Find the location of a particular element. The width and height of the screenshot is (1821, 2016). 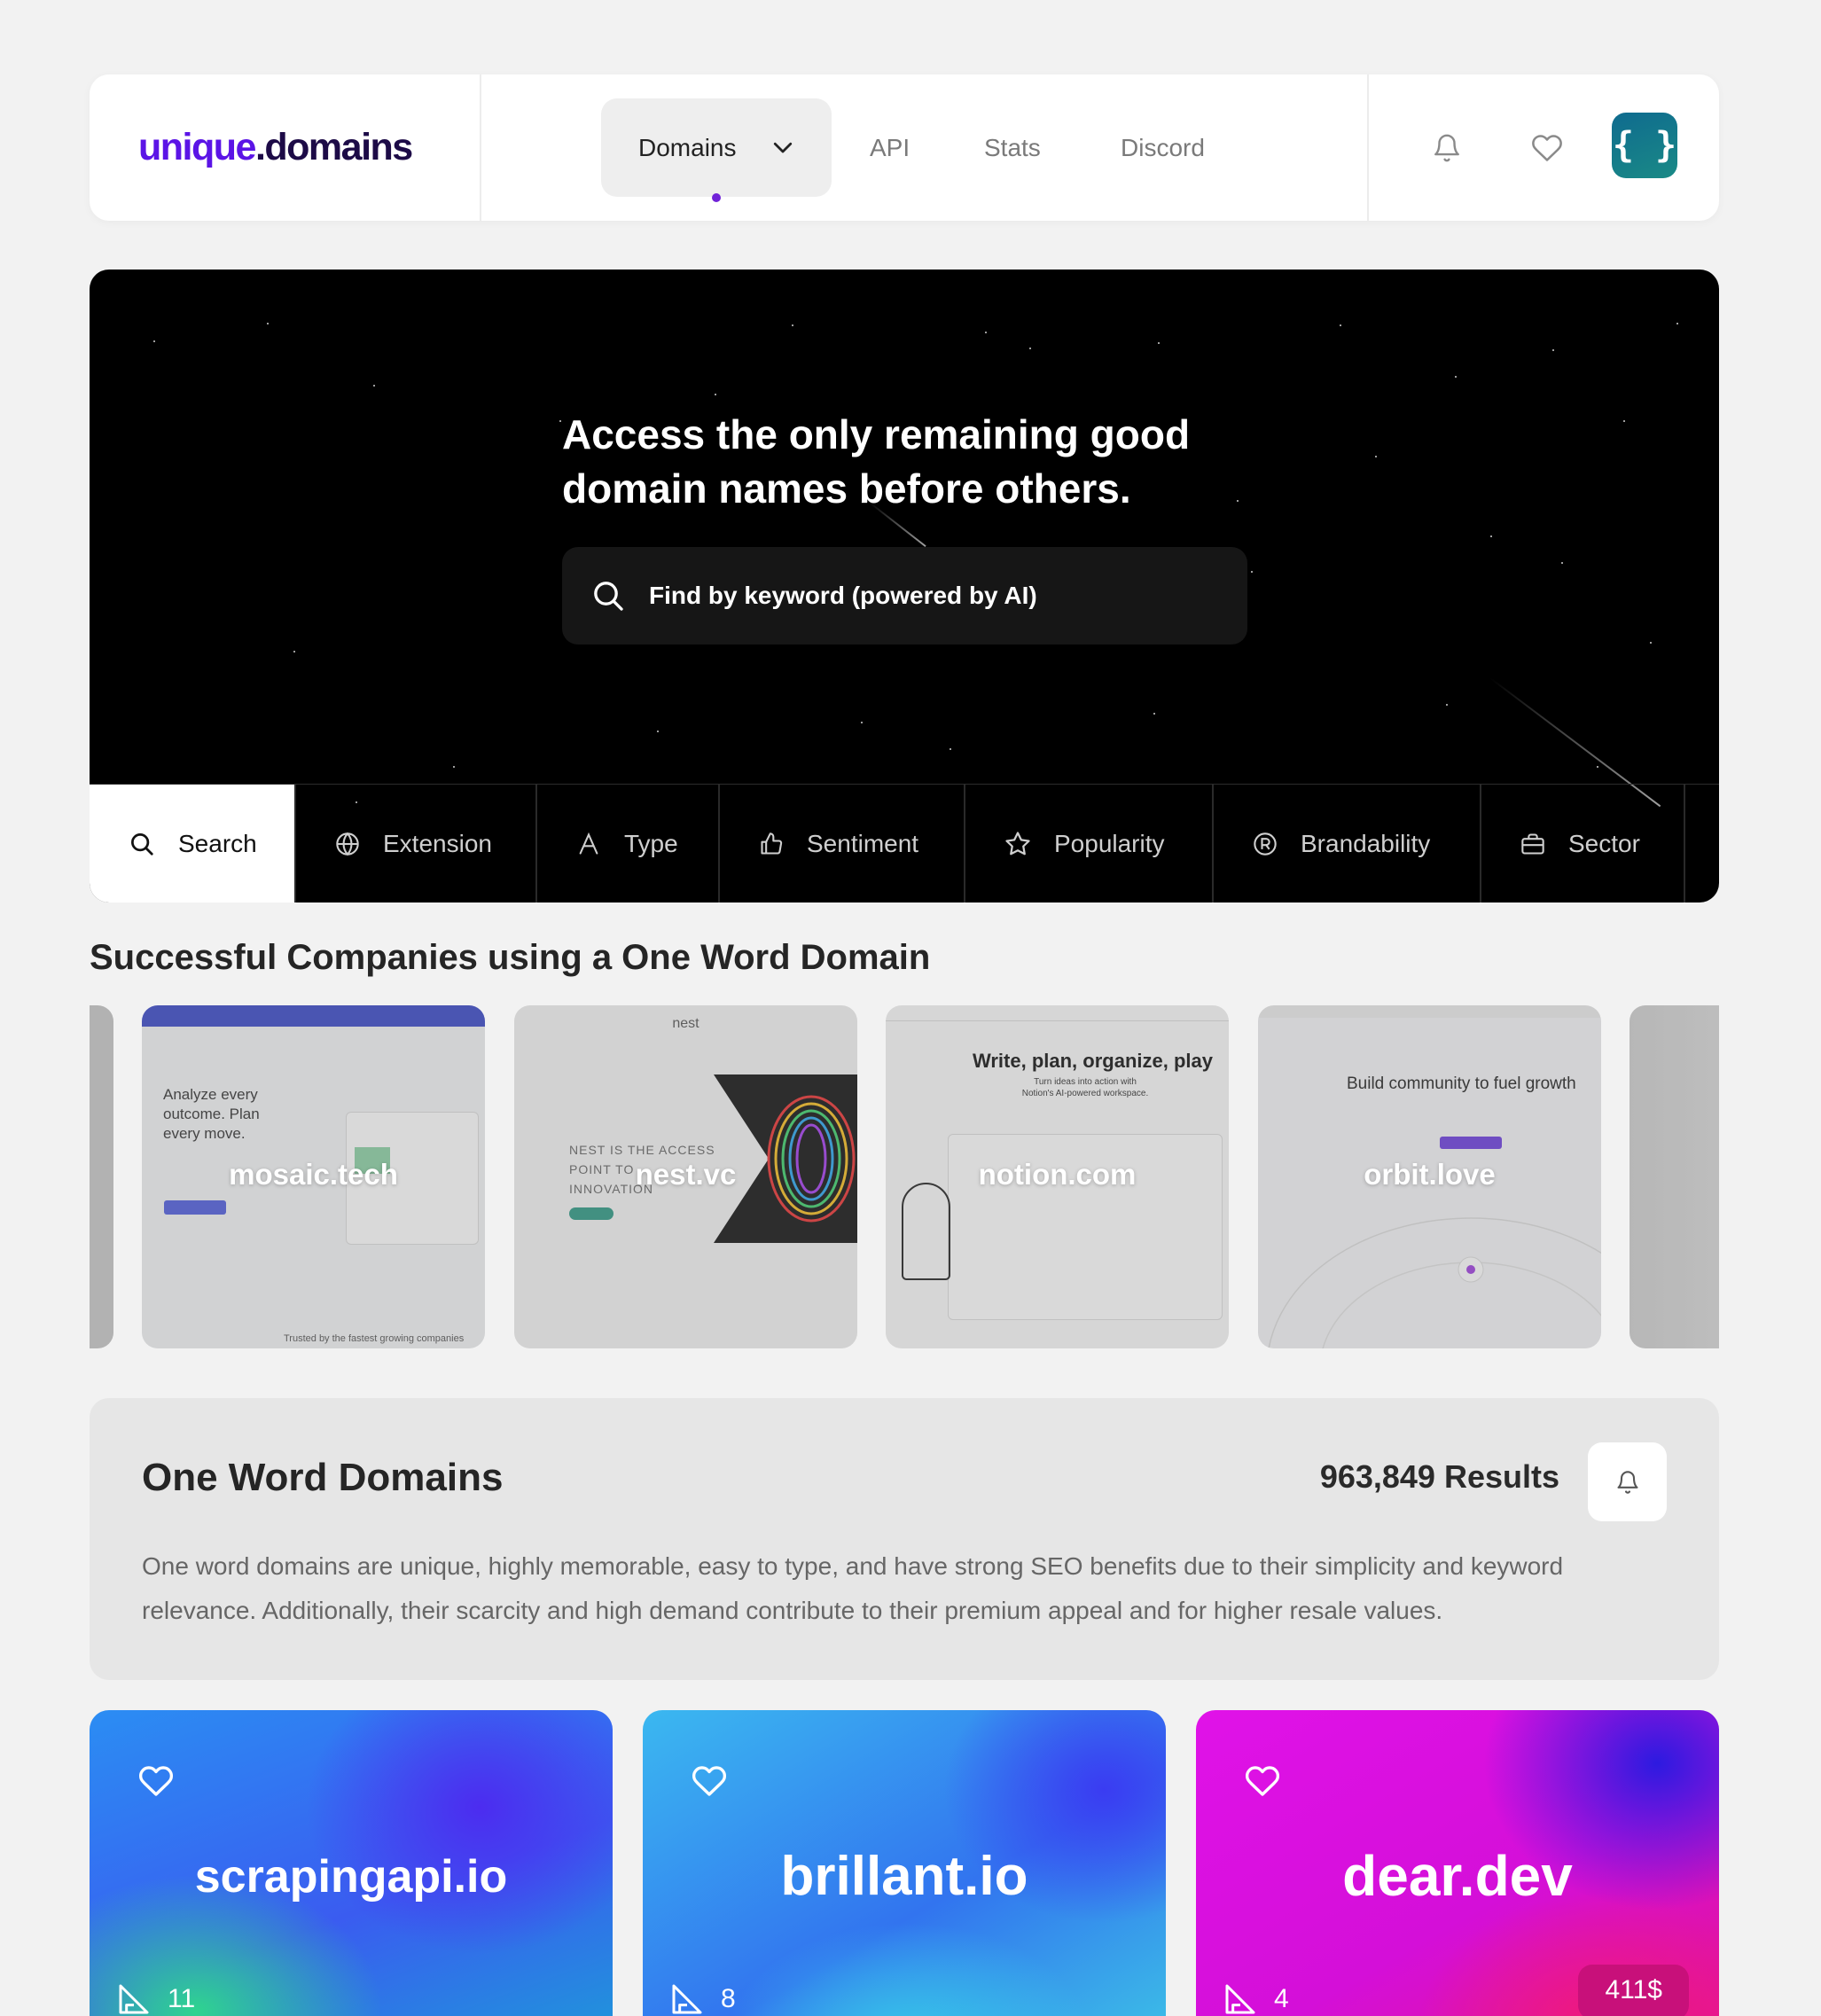

domains-menu-button: Domains is located at coordinates (716, 150).